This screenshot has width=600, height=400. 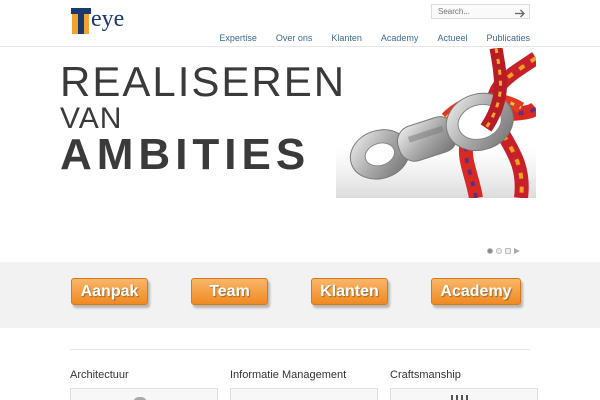 What do you see at coordinates (144, 394) in the screenshot?
I see `column-image-architectuur` at bounding box center [144, 394].